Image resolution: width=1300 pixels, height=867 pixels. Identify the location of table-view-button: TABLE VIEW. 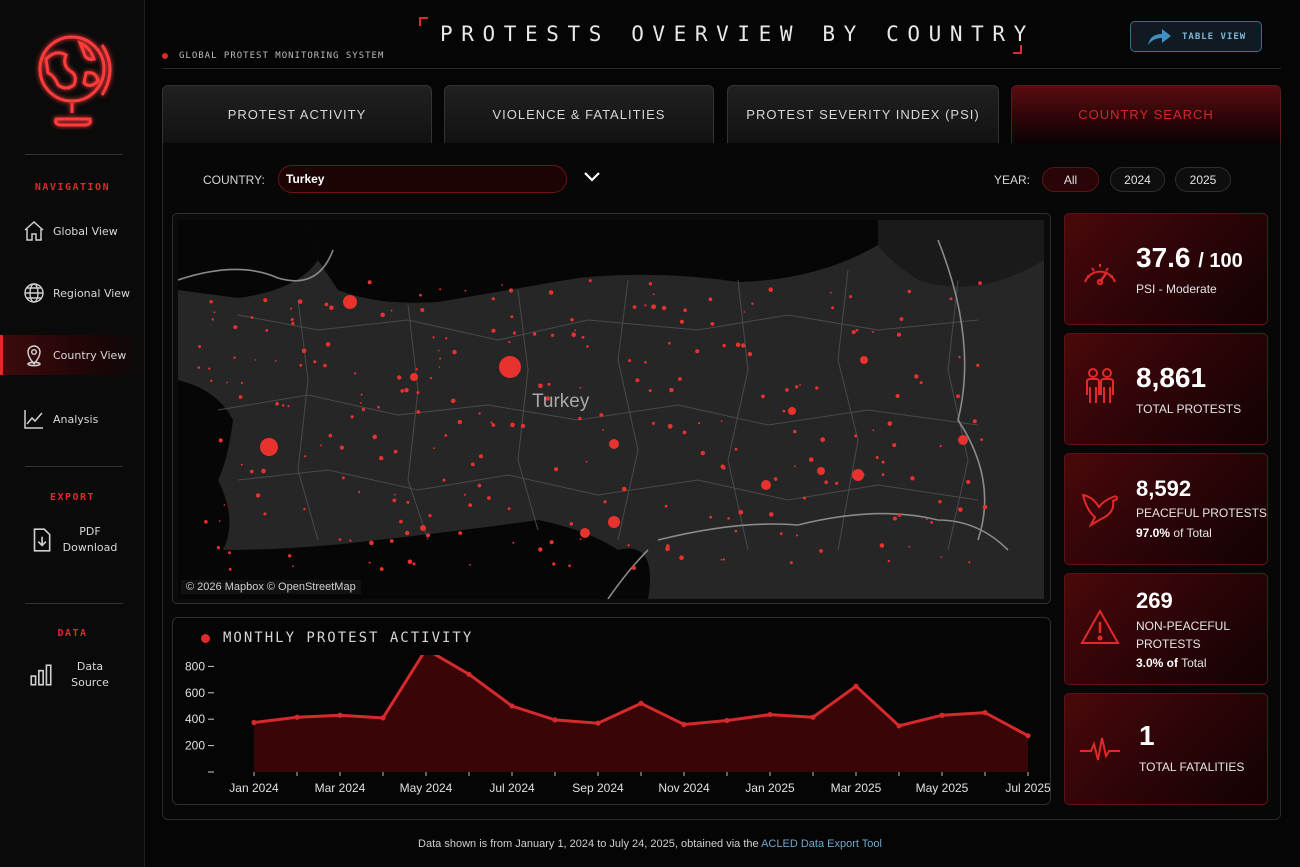
(1196, 36).